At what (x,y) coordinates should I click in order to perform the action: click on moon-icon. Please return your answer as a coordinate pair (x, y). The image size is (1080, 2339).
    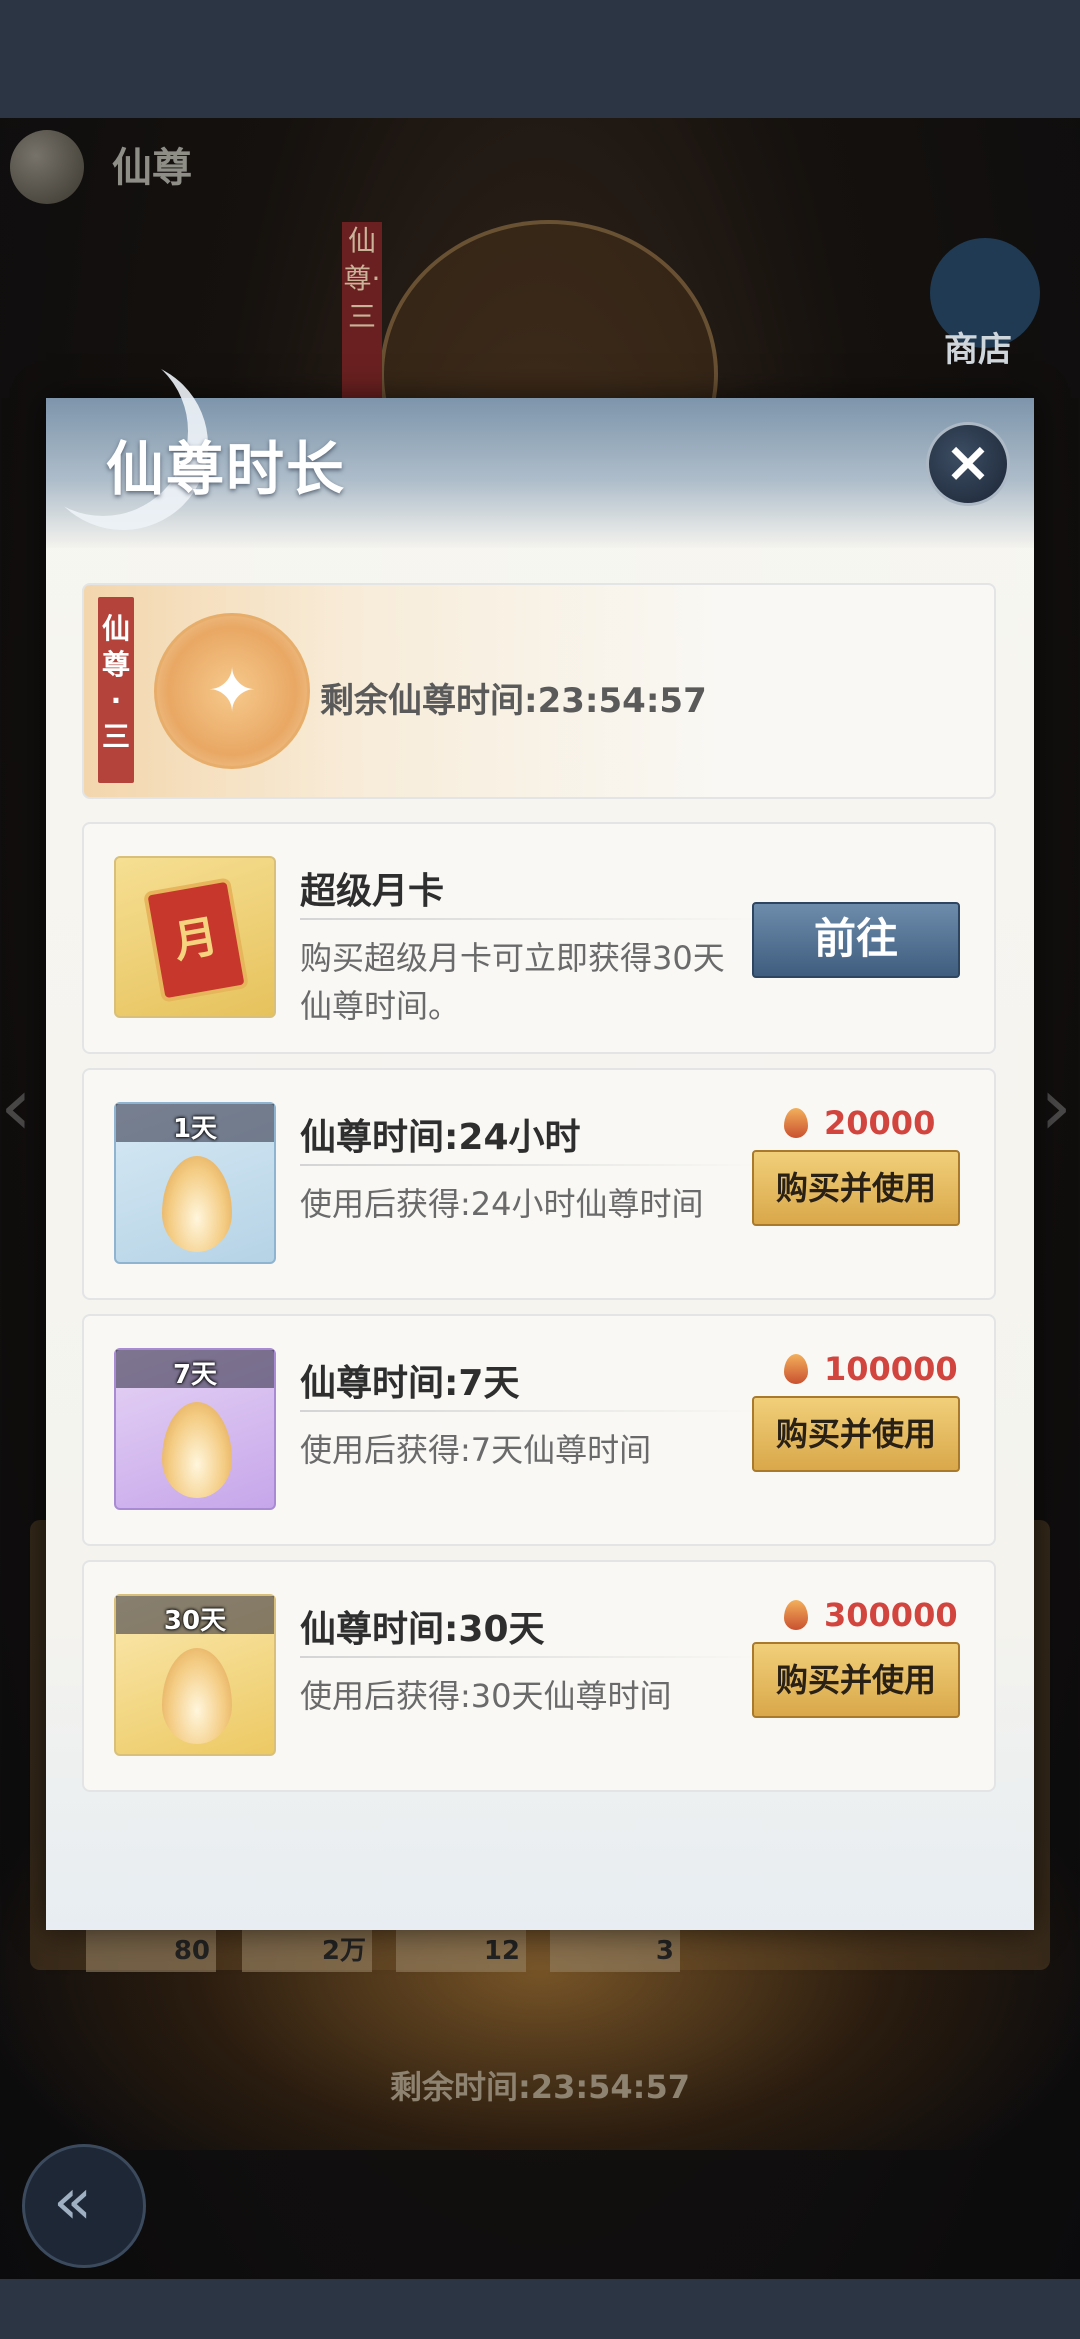
    Looking at the image, I should click on (47, 167).